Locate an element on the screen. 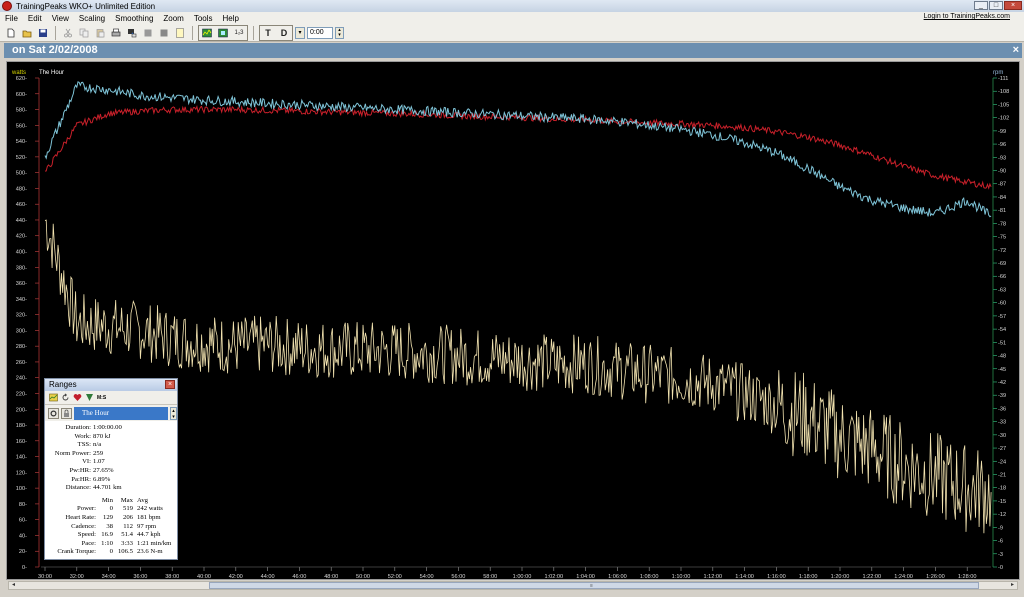 Image resolution: width=1024 pixels, height=597 pixels. stat-value: 27.65% is located at coordinates (103, 470).